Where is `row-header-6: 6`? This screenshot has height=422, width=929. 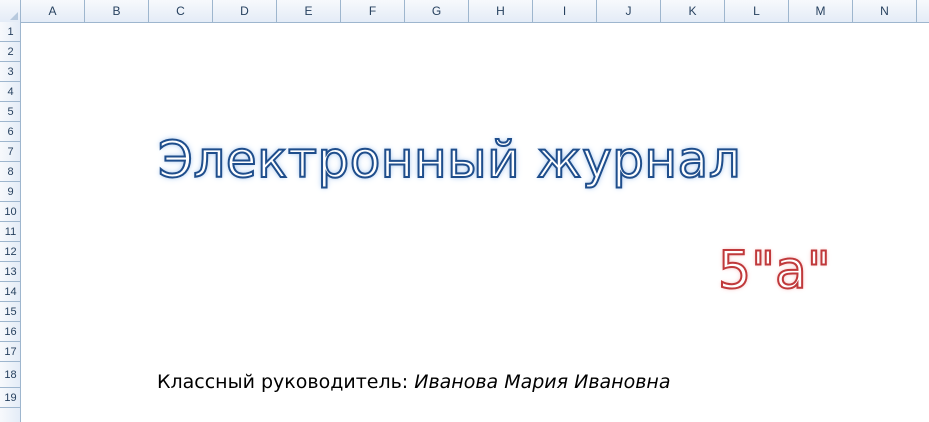 row-header-6: 6 is located at coordinates (10, 132).